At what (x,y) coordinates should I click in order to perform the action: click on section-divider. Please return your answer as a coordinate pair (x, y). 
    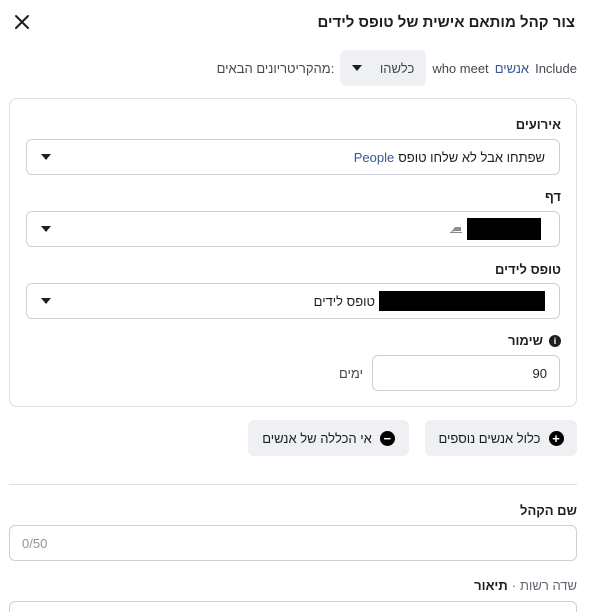
    Looking at the image, I should click on (293, 484).